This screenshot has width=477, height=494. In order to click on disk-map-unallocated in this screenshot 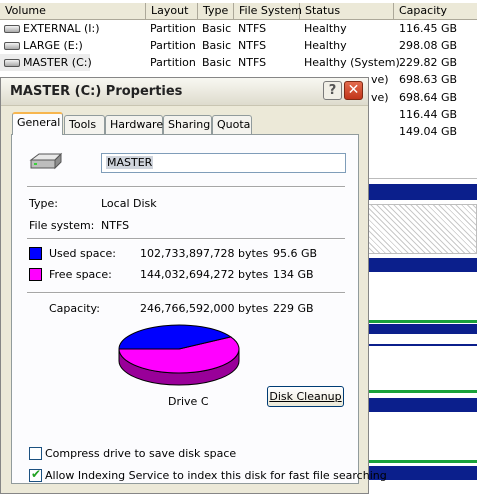, I will do `click(422, 229)`.